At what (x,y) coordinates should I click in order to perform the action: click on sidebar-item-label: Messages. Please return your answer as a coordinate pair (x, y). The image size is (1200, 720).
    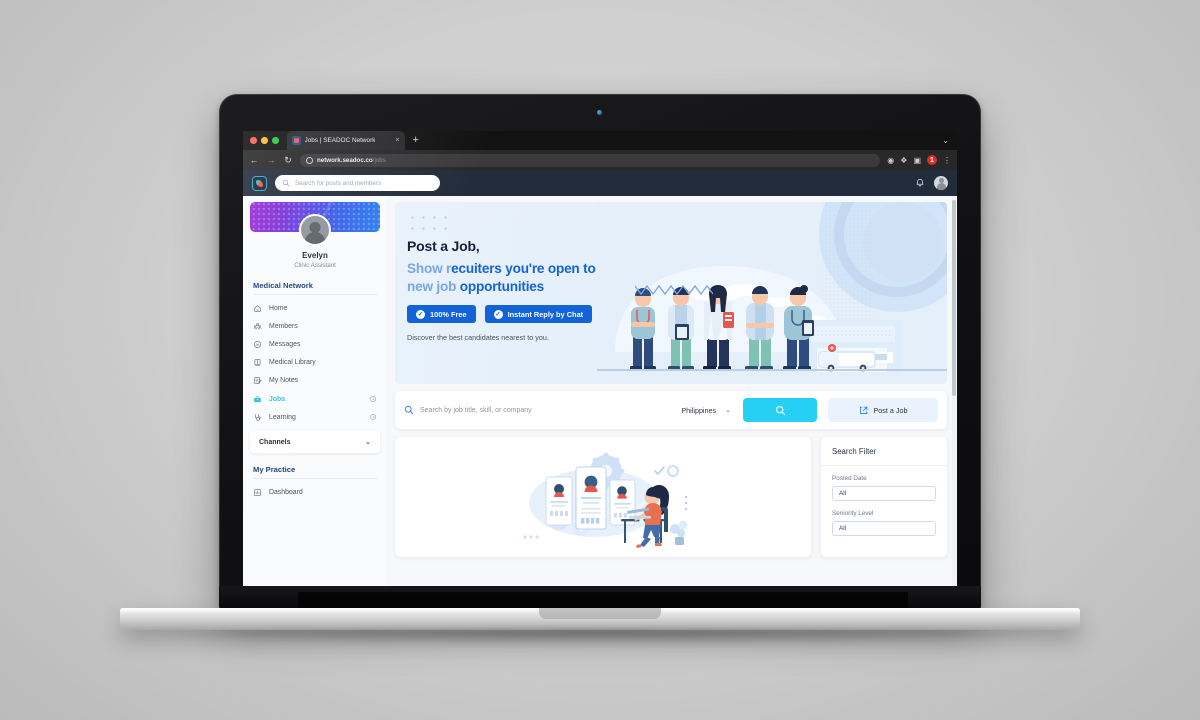
    Looking at the image, I should click on (285, 344).